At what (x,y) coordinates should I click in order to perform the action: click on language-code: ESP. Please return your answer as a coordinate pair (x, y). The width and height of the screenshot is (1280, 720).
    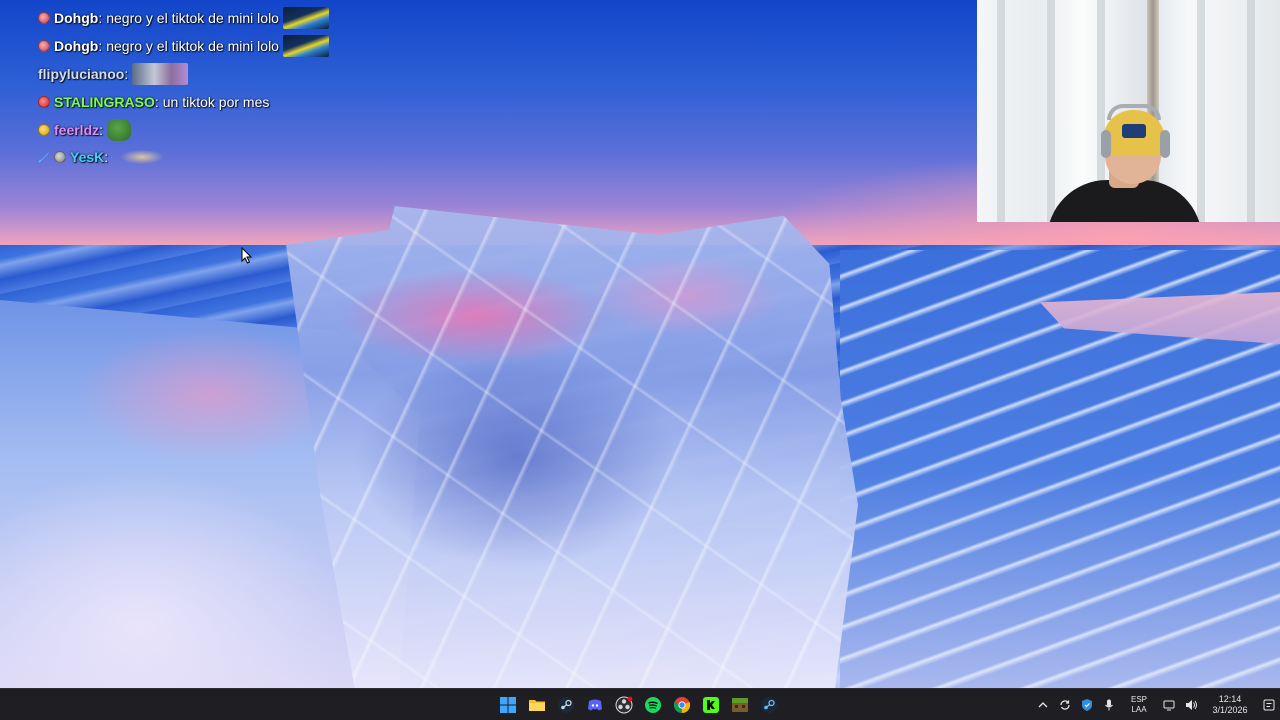
    Looking at the image, I should click on (1138, 699).